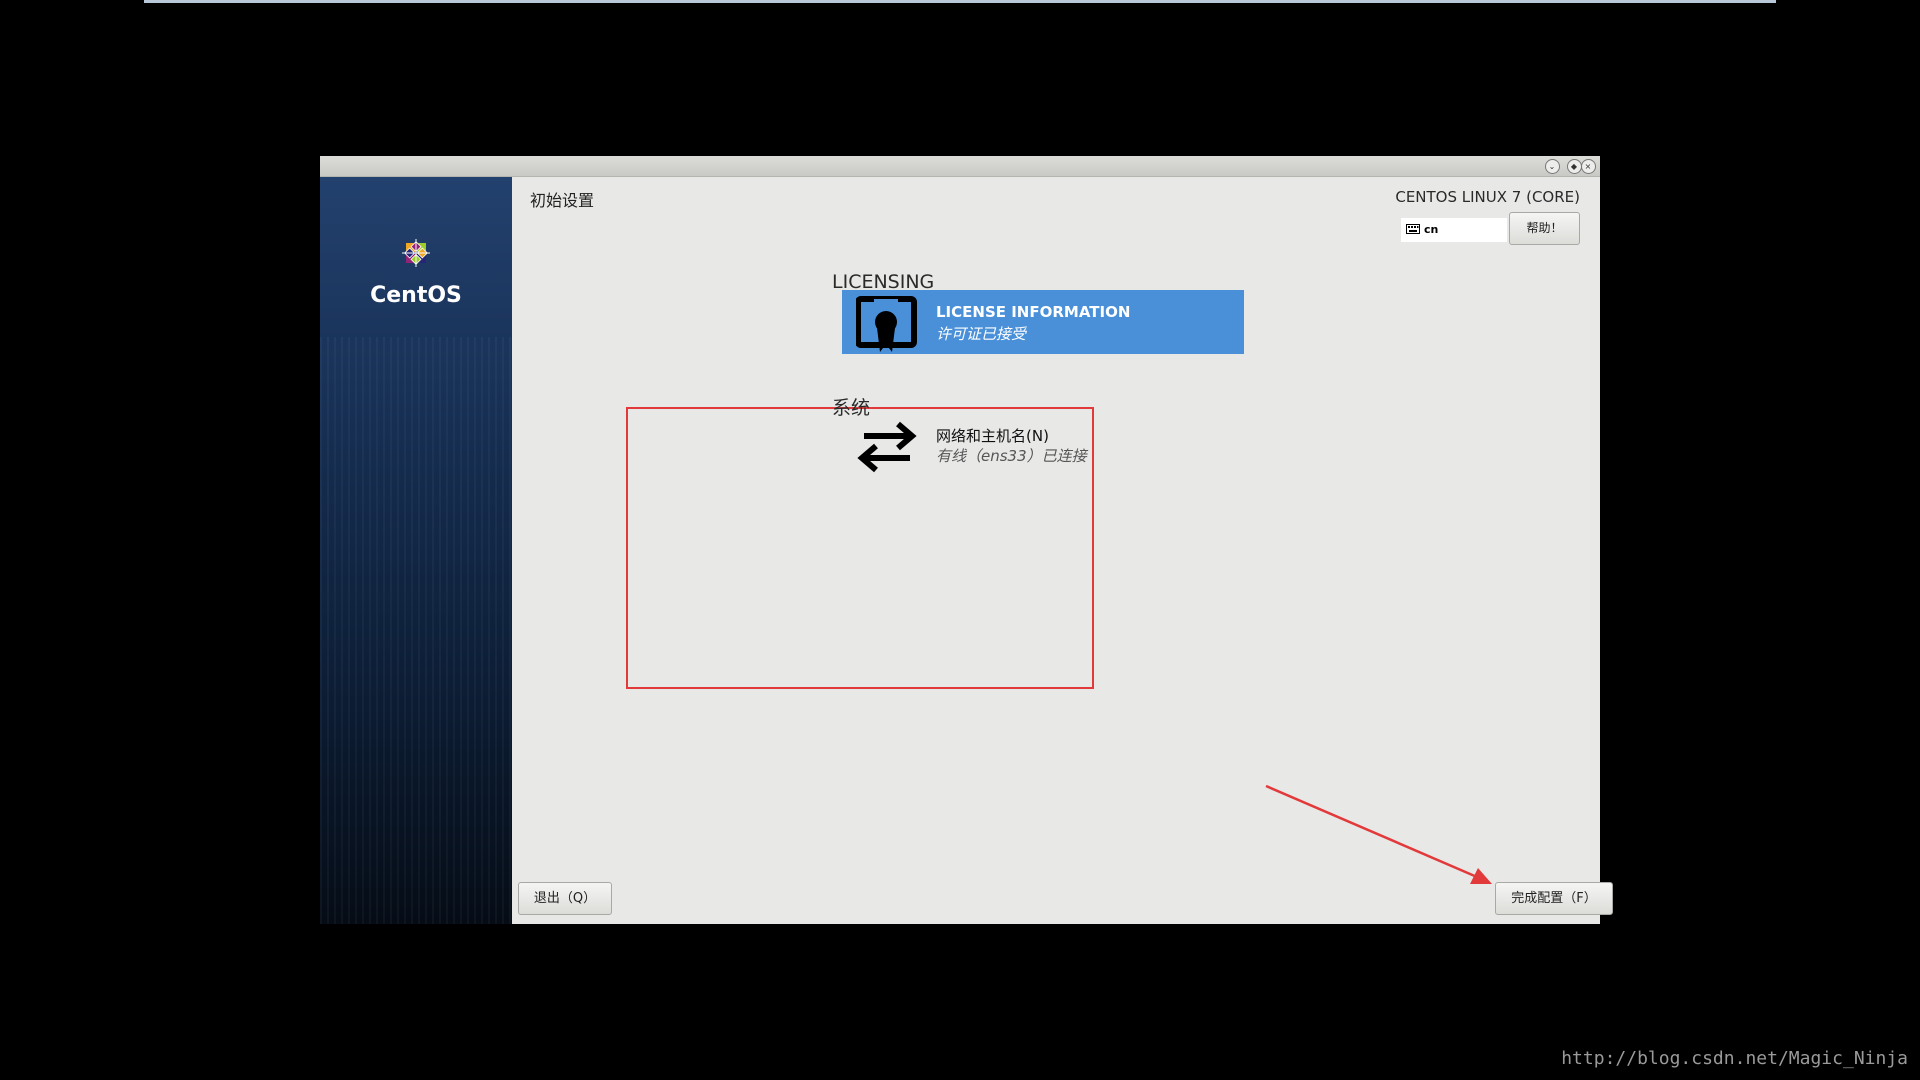 The image size is (1920, 1080). I want to click on spoke-title: 网络和主机名(N), so click(992, 436).